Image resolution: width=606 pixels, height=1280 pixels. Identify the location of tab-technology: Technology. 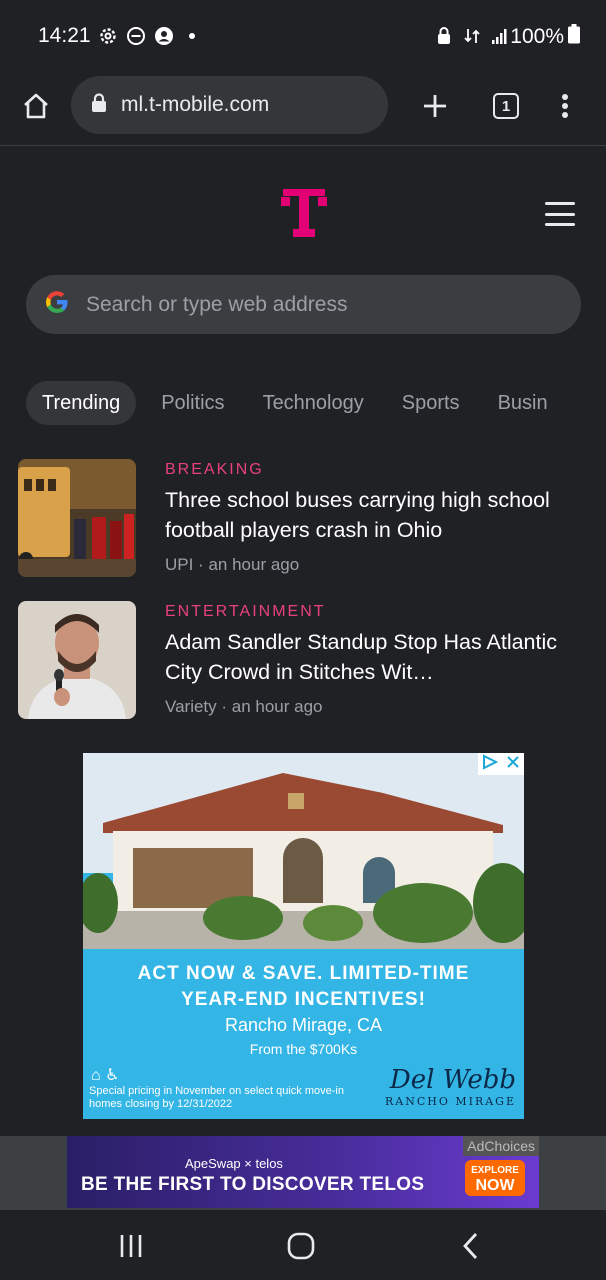
(313, 403).